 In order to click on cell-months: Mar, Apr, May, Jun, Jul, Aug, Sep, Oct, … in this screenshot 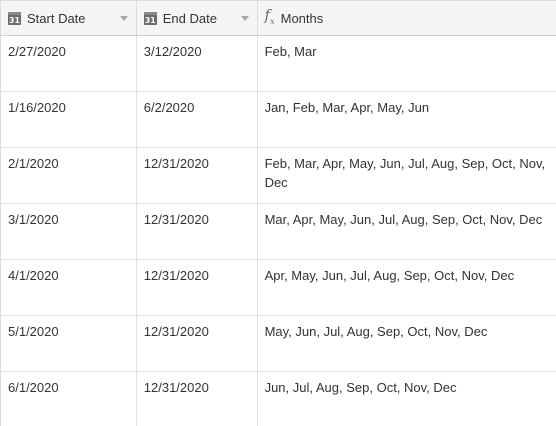, I will do `click(407, 231)`.